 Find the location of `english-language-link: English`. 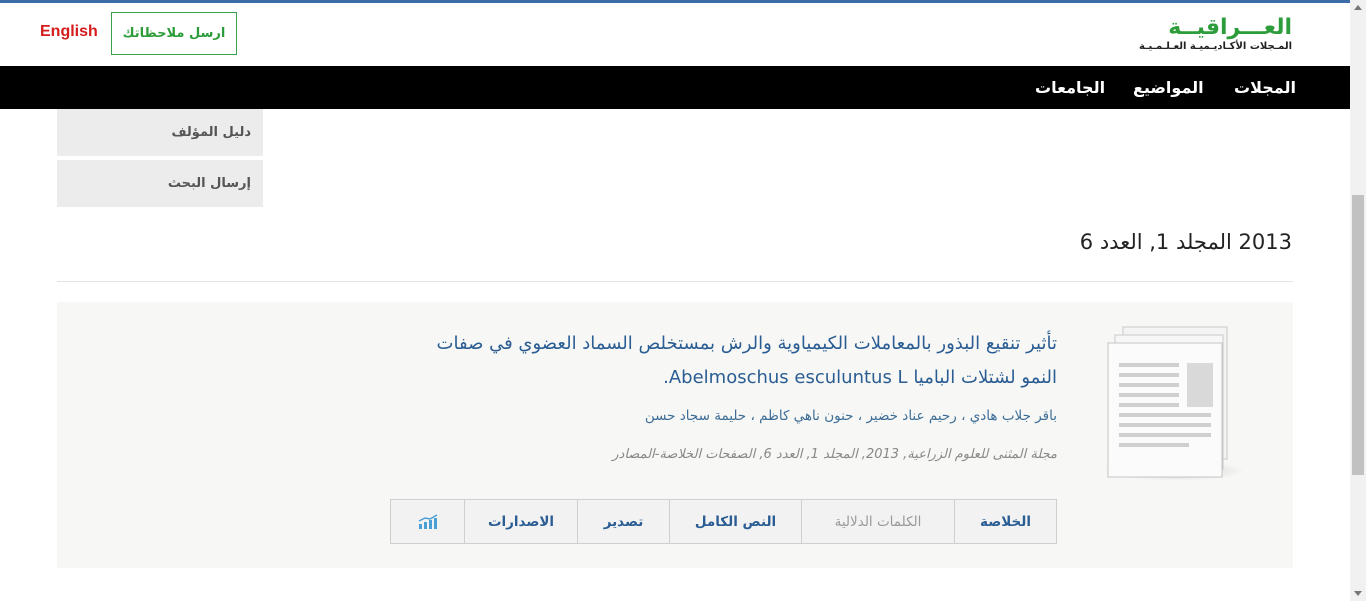

english-language-link: English is located at coordinates (69, 32).